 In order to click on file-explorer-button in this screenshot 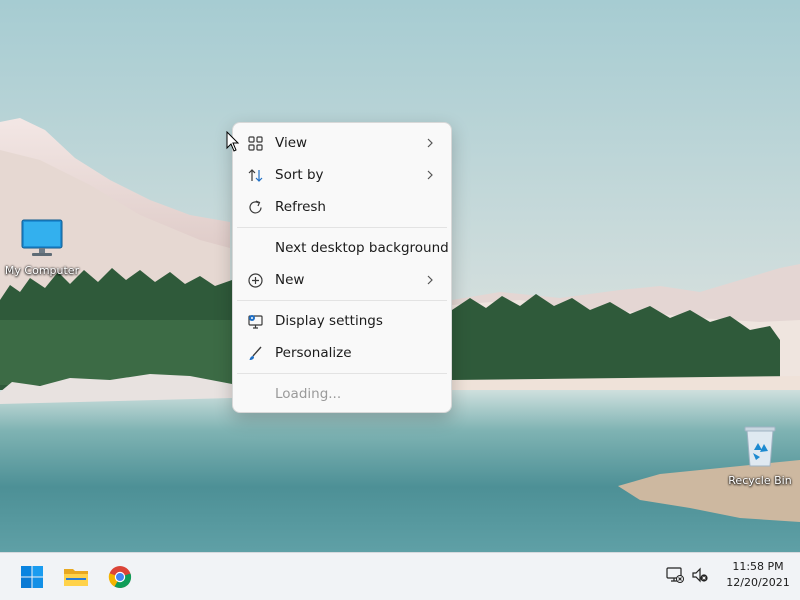, I will do `click(76, 577)`.